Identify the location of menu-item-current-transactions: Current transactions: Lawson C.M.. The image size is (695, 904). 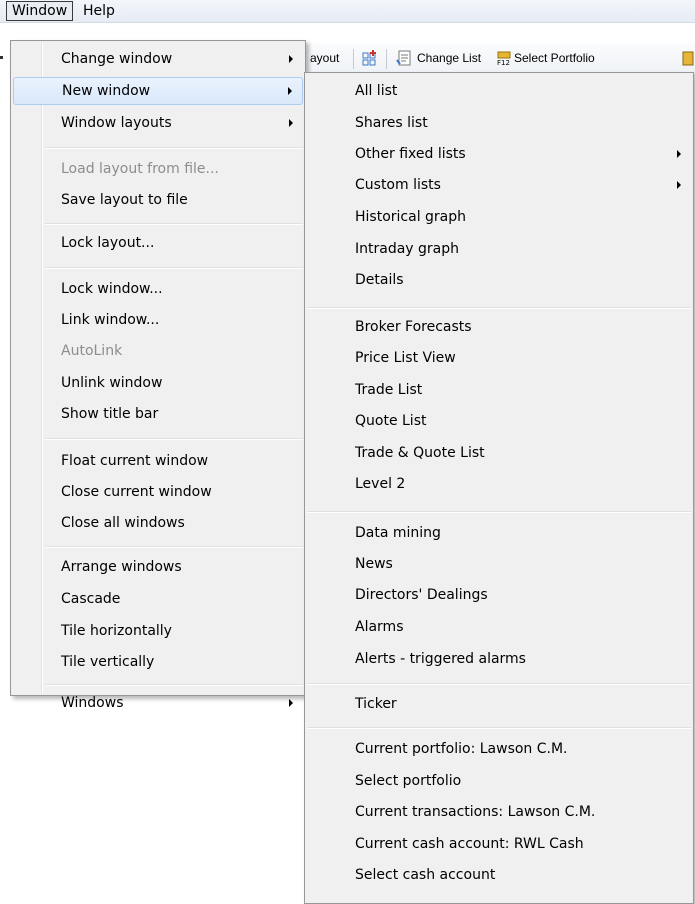
(499, 812).